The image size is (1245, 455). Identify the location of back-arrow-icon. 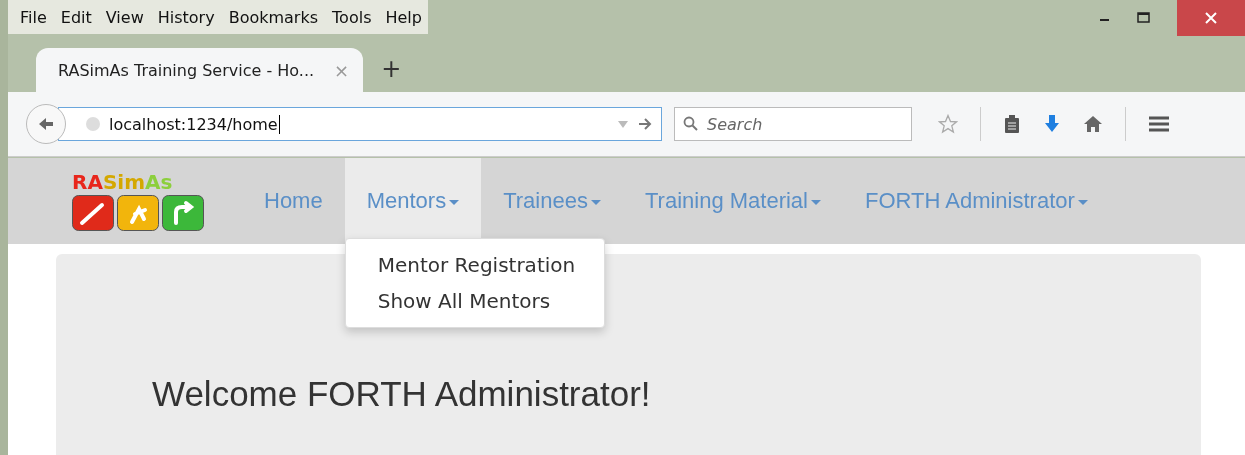
(46, 124).